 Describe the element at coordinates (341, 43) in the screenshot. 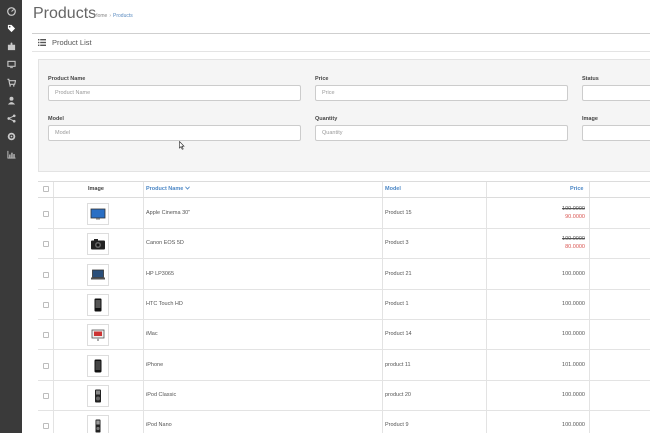

I see `panel-heading: Product List` at that location.